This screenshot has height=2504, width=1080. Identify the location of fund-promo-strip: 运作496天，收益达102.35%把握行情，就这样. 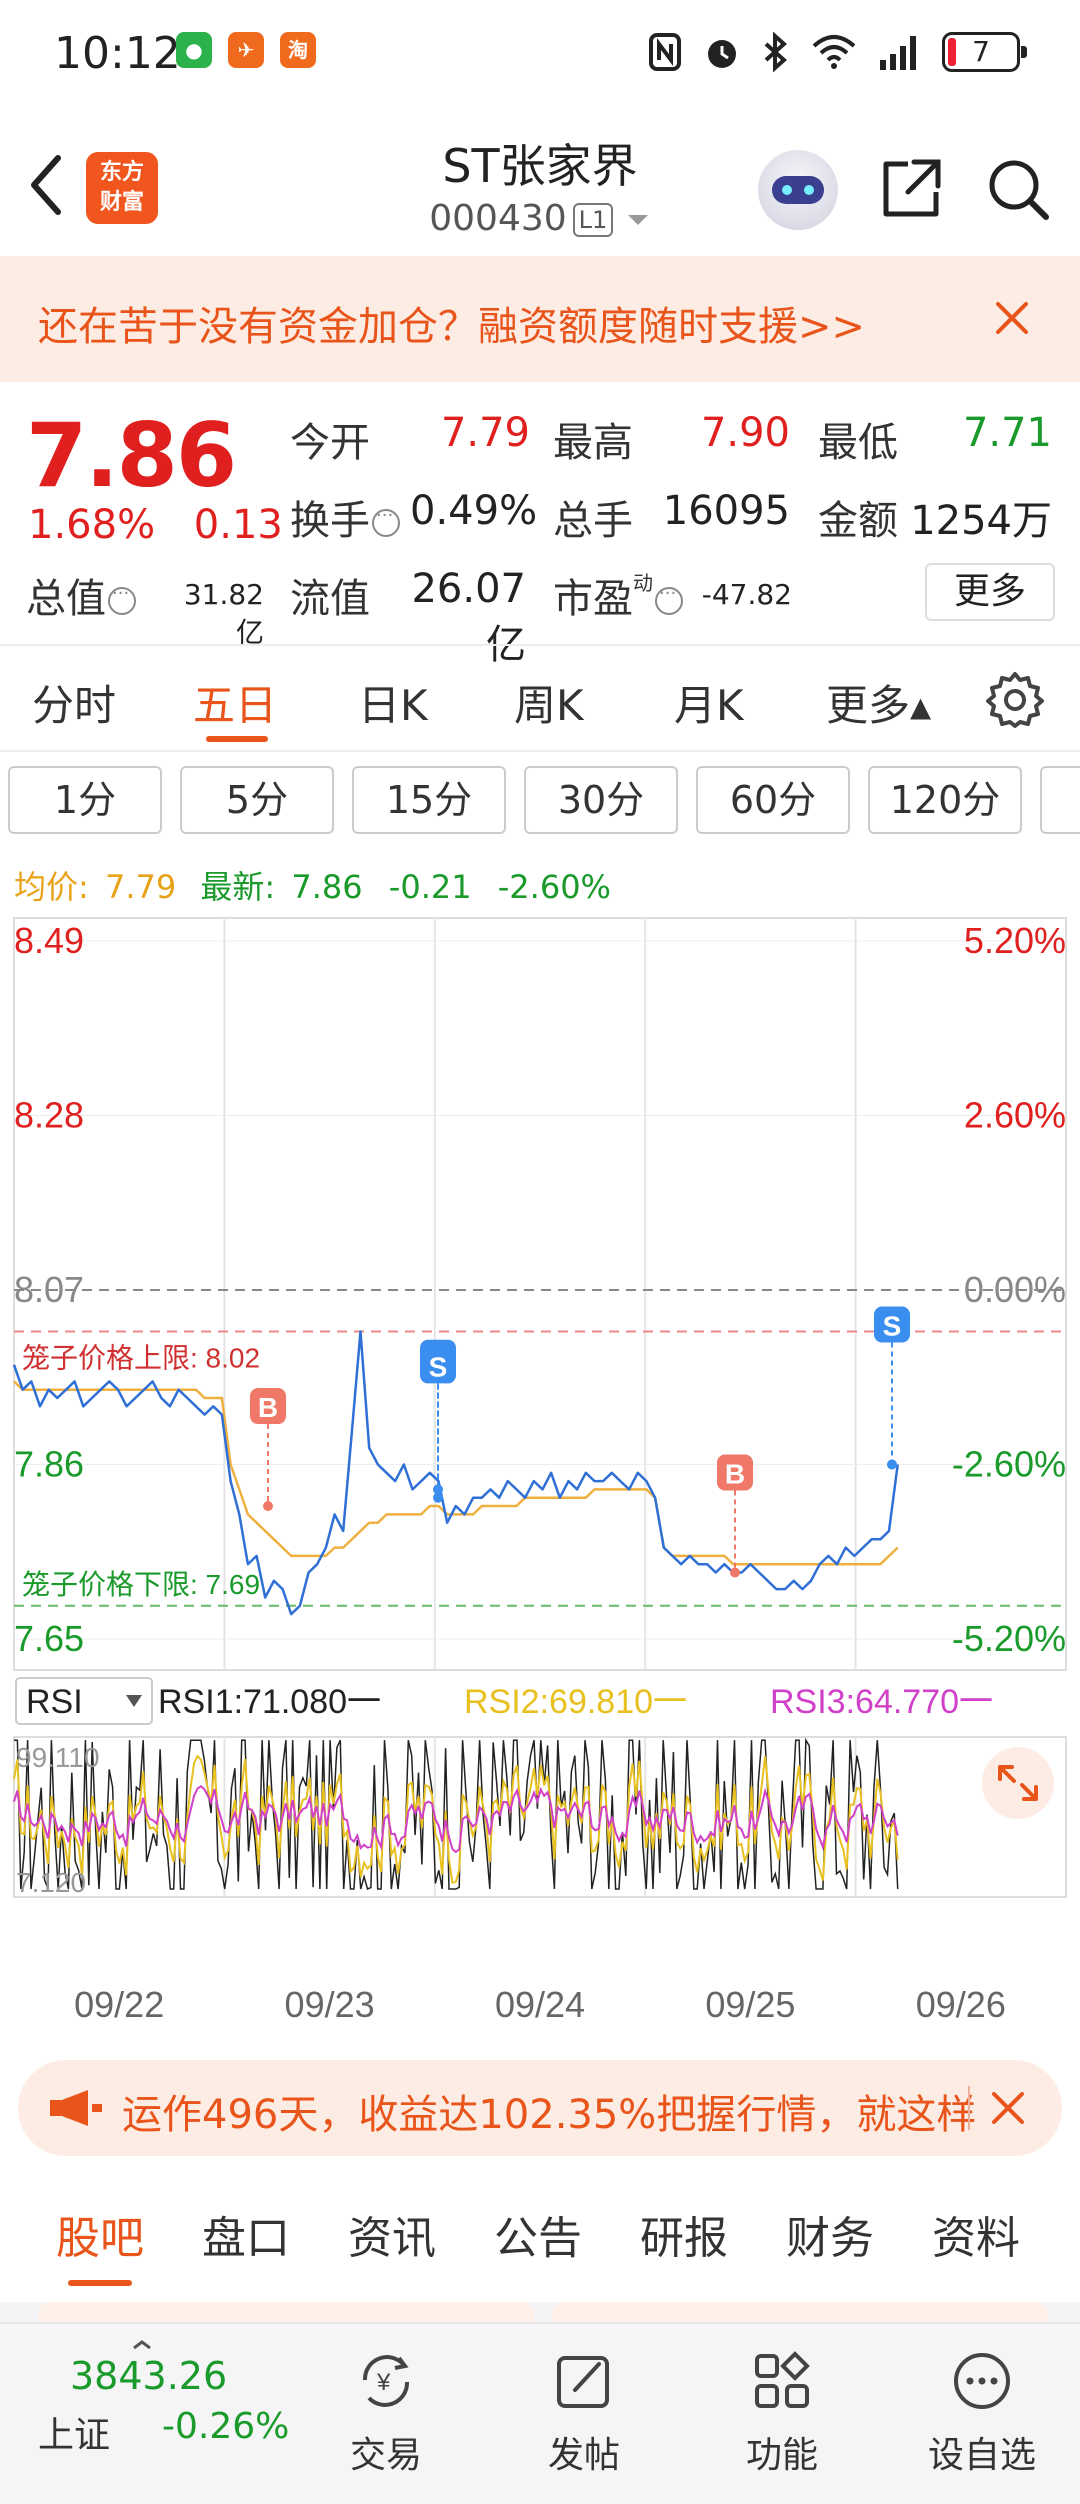
(540, 2108).